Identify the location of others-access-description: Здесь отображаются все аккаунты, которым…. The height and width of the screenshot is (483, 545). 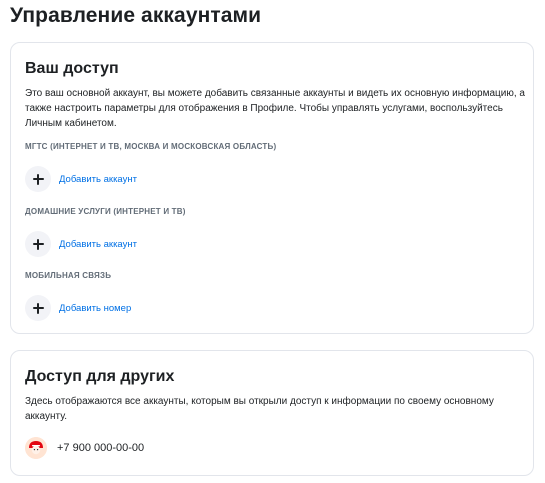
(259, 409).